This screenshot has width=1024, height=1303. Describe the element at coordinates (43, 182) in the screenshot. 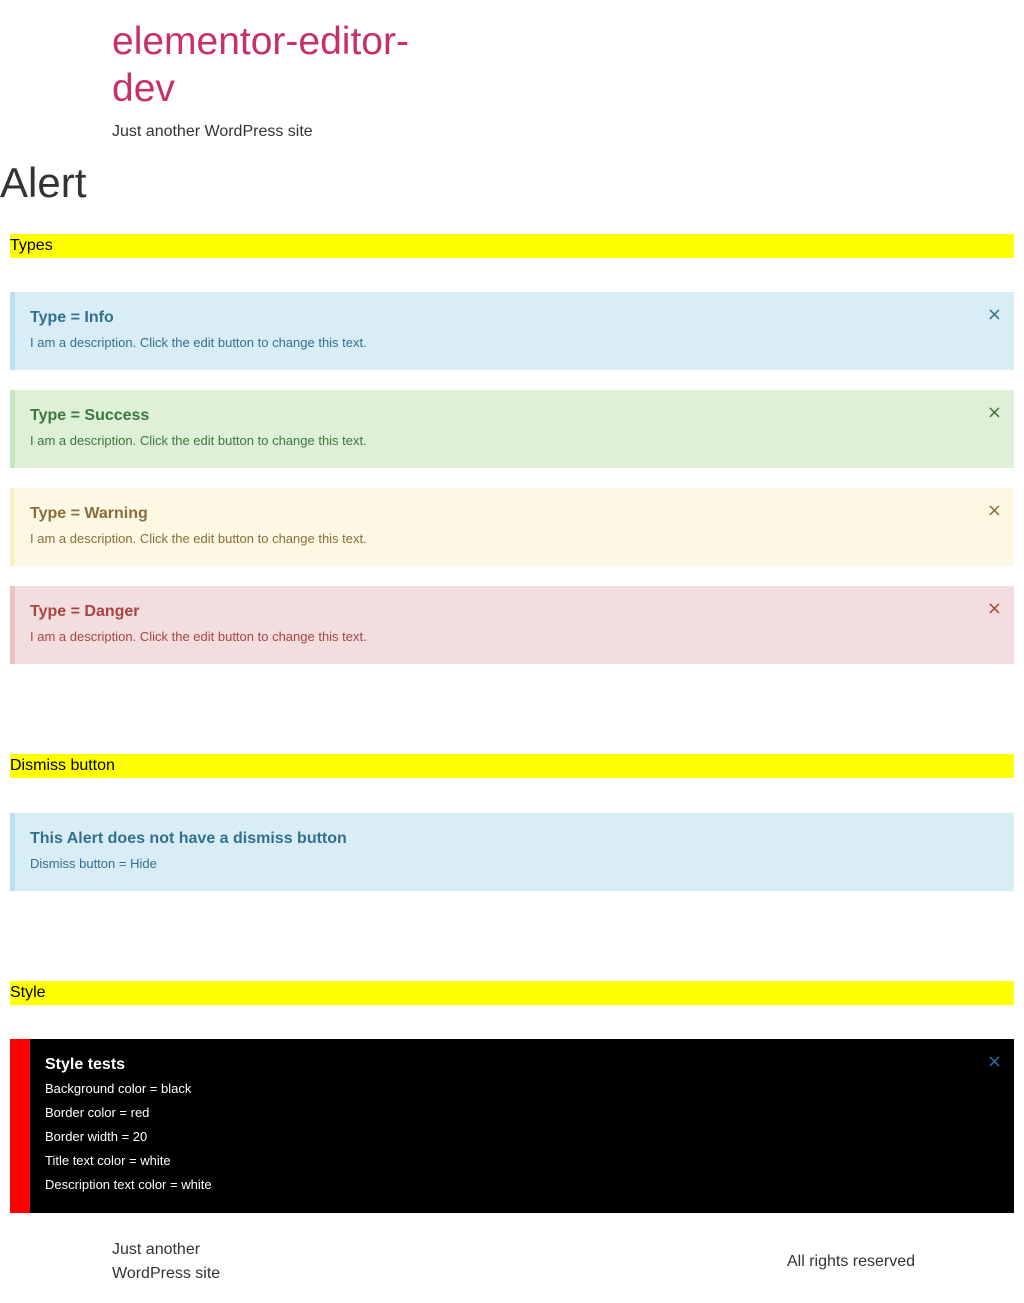

I see `page-title: Alert` at that location.